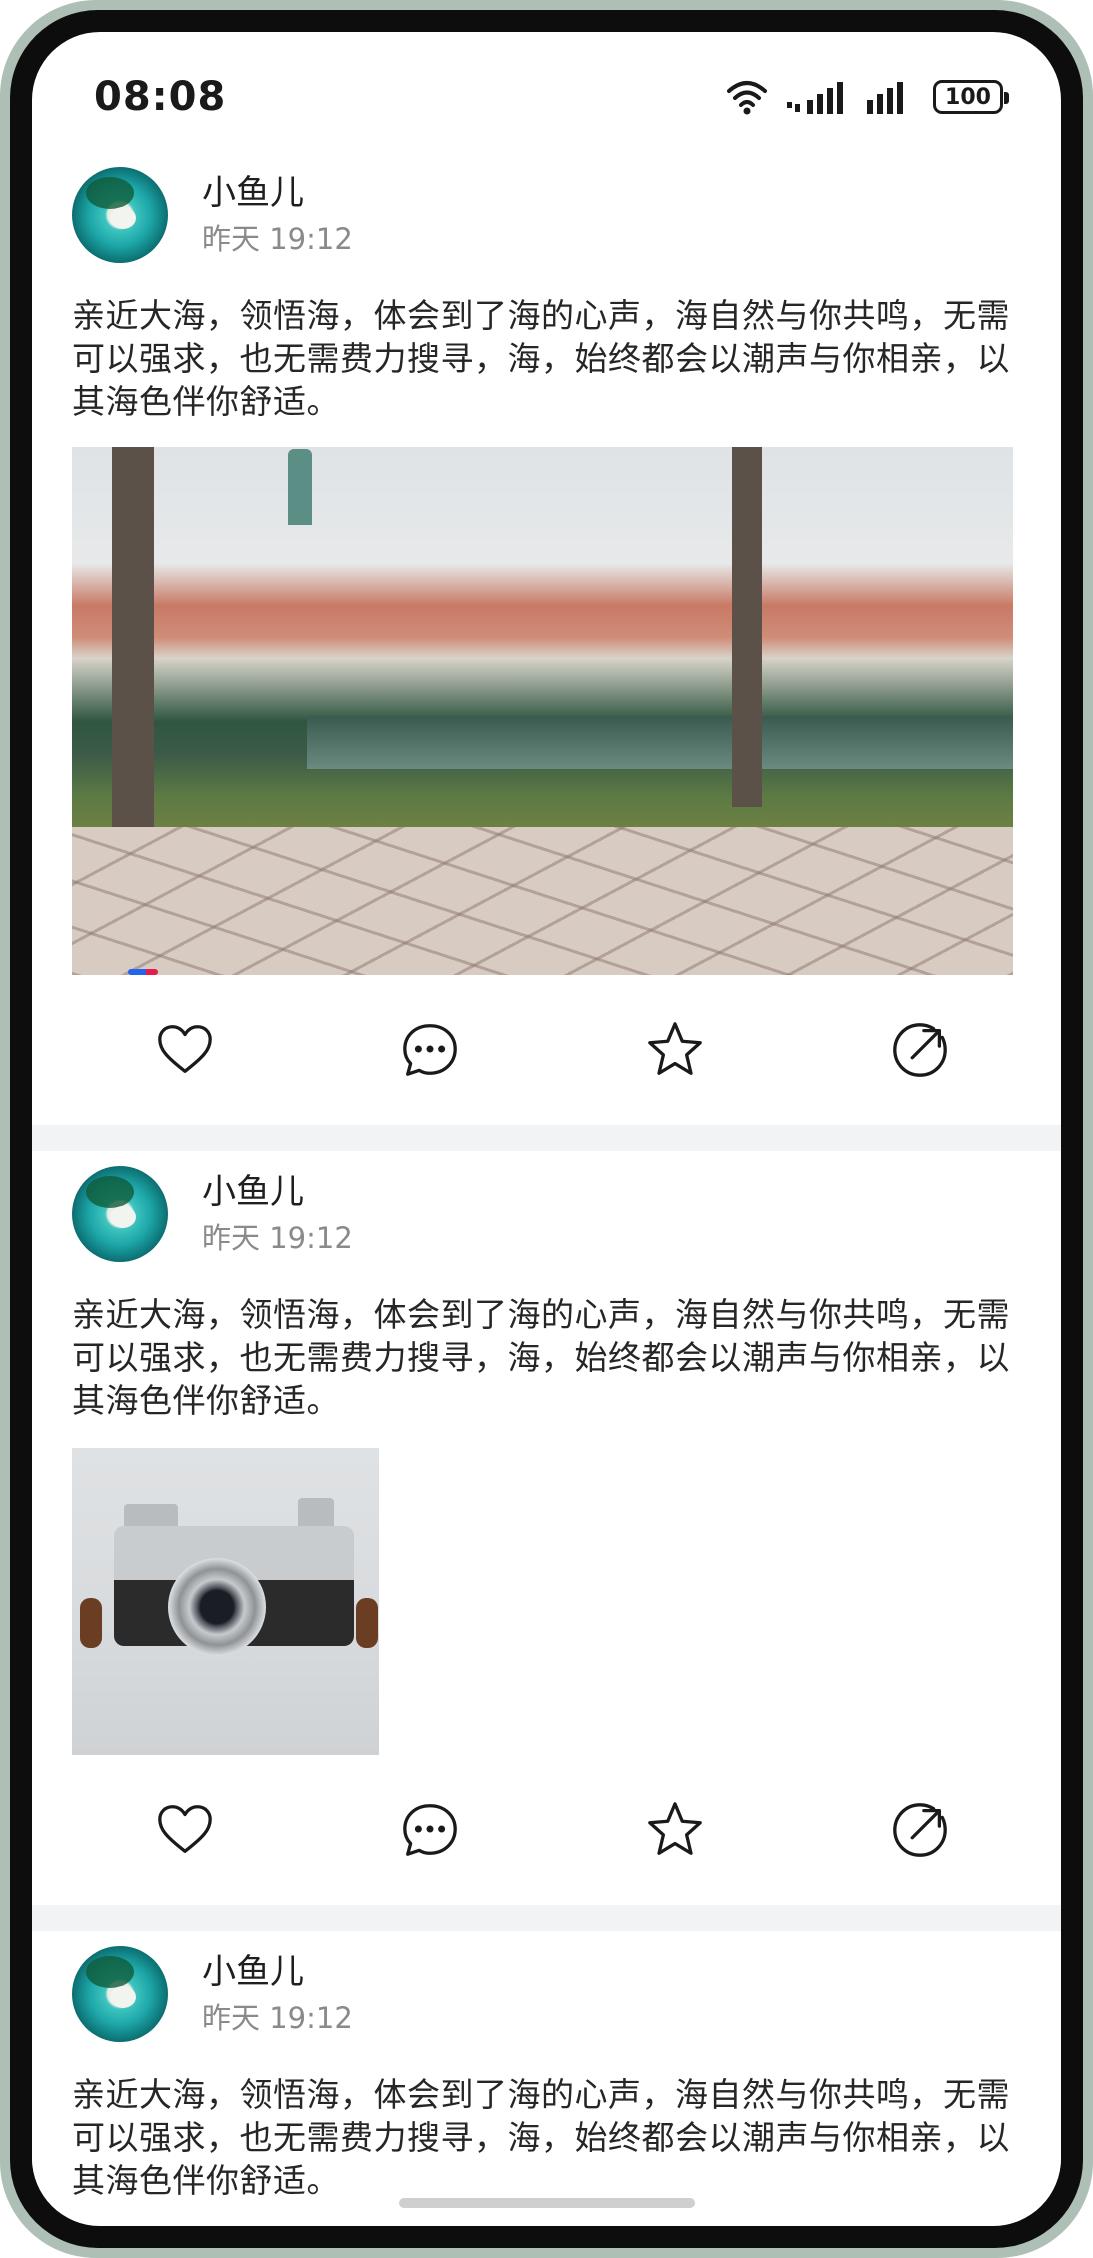 The image size is (1093, 2258). What do you see at coordinates (968, 97) in the screenshot?
I see `battery-level: 100` at bounding box center [968, 97].